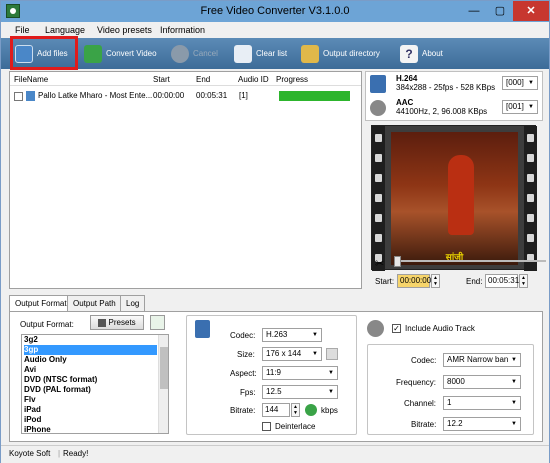 The height and width of the screenshot is (463, 550). I want to click on start-label: Start:, so click(385, 281).